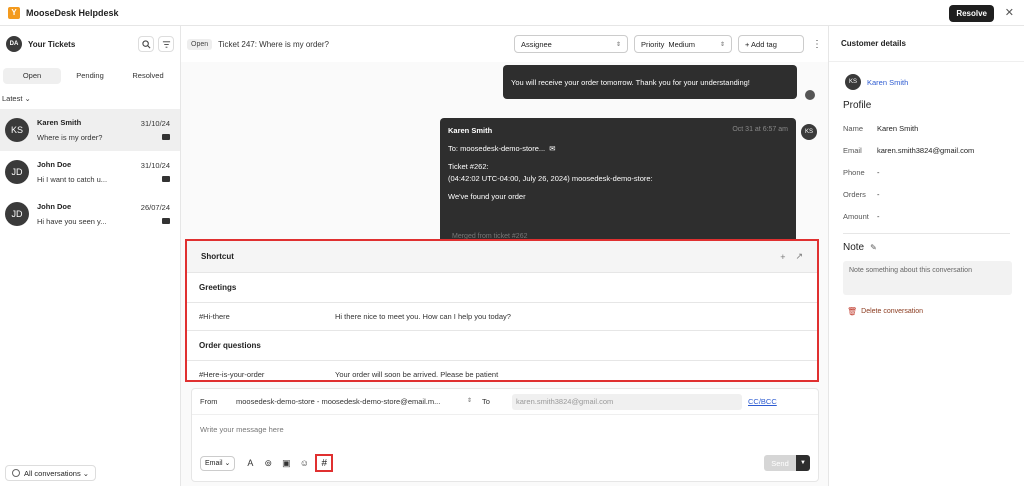  Describe the element at coordinates (502, 288) in the screenshot. I see `shortcut-group-title: Greetings` at that location.